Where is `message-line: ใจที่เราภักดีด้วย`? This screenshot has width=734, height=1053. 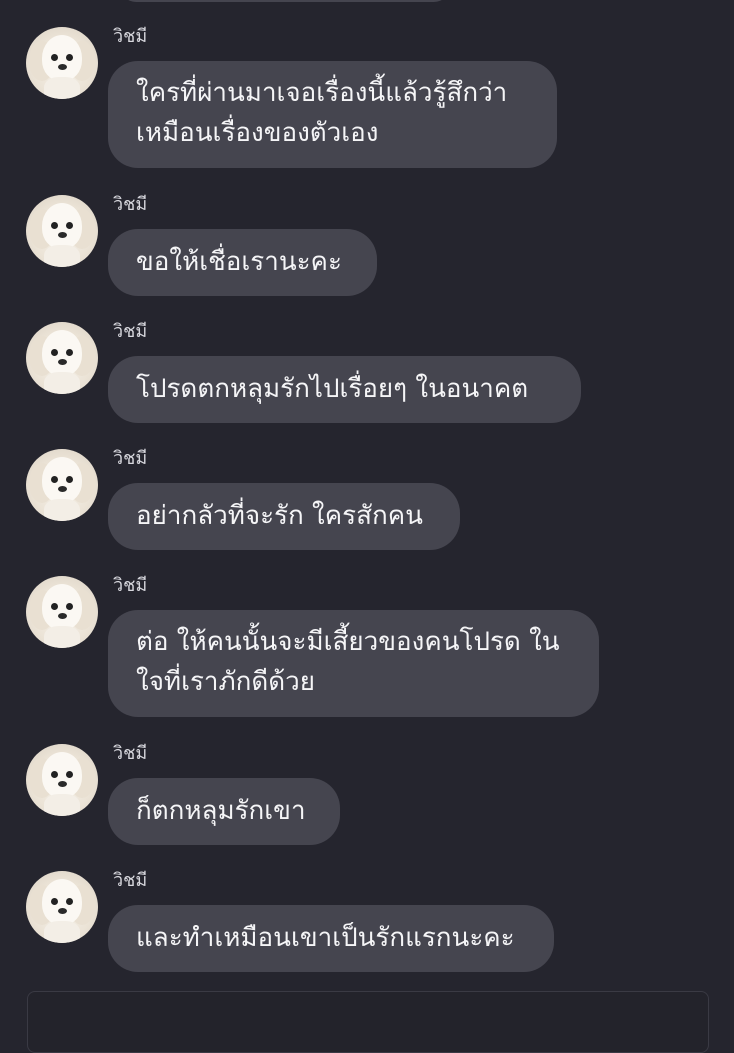
message-line: ใจที่เราภักดีด้วย is located at coordinates (226, 682).